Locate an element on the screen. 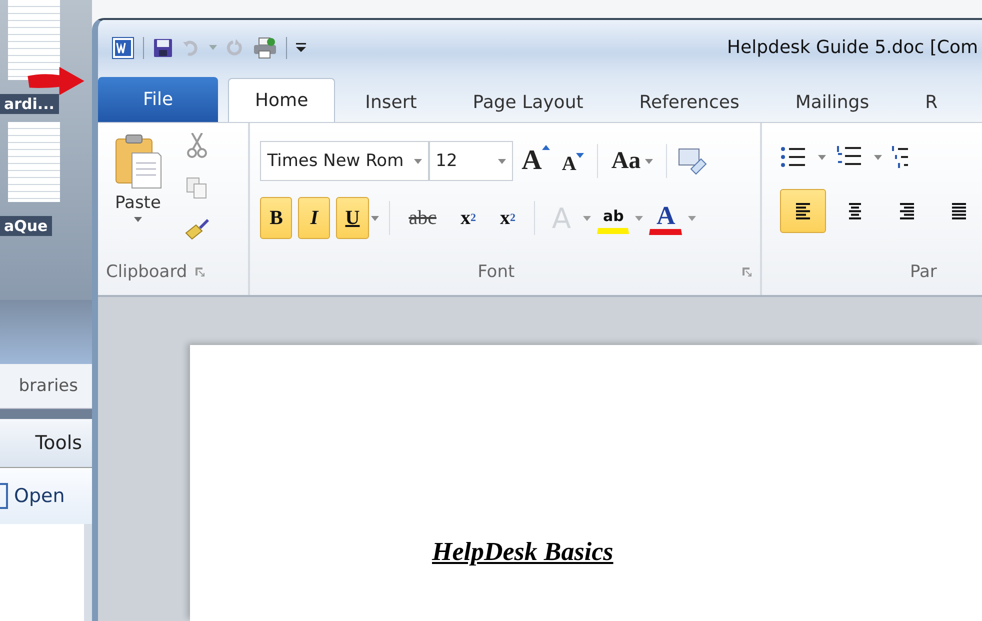  format-button: U is located at coordinates (352, 218).